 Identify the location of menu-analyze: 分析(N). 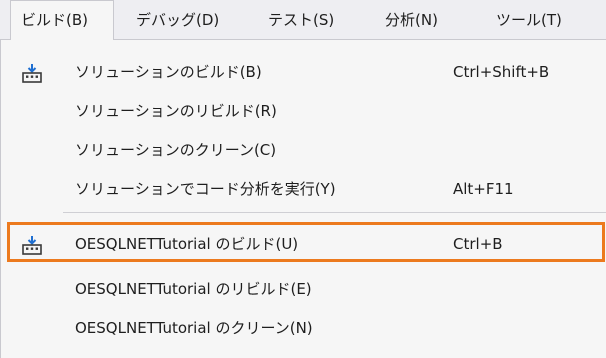
(411, 20).